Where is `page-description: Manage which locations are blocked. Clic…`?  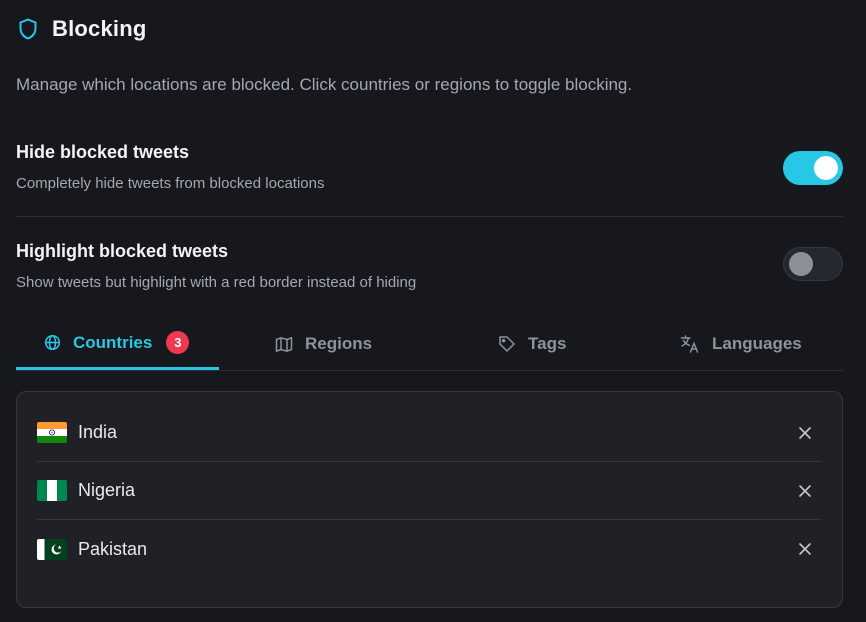 page-description: Manage which locations are blocked. Clic… is located at coordinates (324, 84).